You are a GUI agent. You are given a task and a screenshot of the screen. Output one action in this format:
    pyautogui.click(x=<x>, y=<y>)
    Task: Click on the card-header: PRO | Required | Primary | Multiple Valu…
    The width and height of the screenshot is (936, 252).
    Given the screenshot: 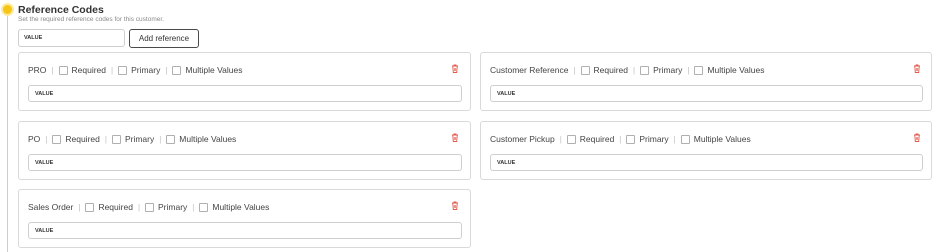 What is the action you would take?
    pyautogui.click(x=135, y=70)
    